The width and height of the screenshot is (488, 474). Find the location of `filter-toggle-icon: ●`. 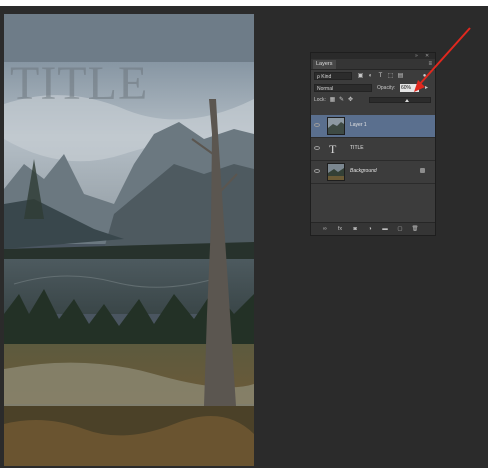

filter-toggle-icon: ● is located at coordinates (424, 76).